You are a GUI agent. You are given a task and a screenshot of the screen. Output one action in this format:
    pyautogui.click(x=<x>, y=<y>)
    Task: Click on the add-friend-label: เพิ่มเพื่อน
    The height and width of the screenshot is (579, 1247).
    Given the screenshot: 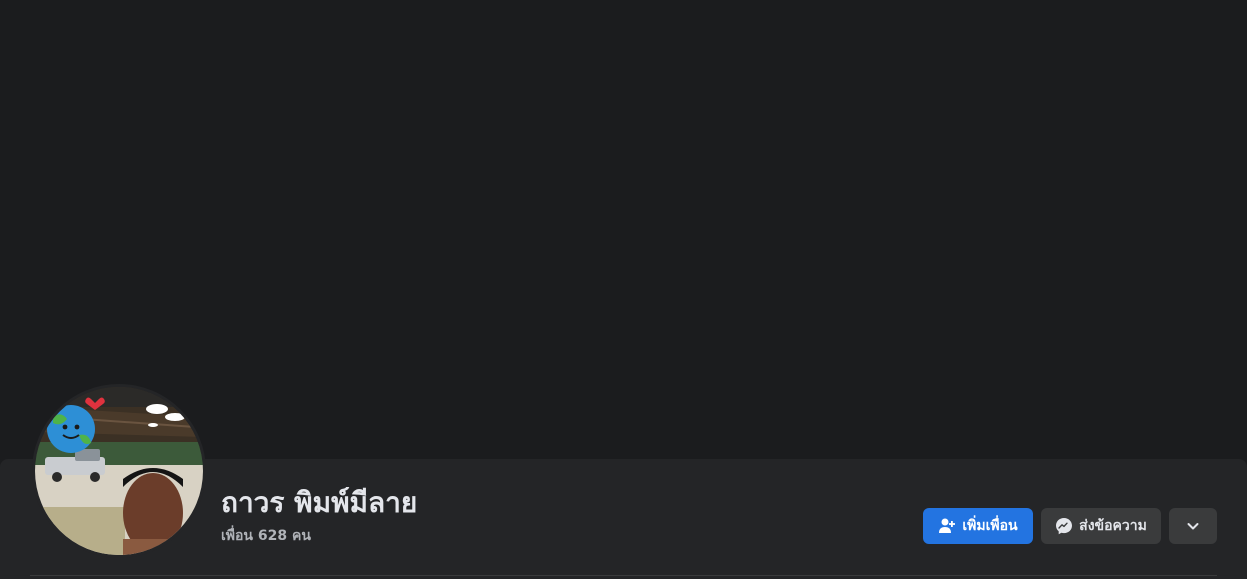 What is the action you would take?
    pyautogui.click(x=990, y=526)
    